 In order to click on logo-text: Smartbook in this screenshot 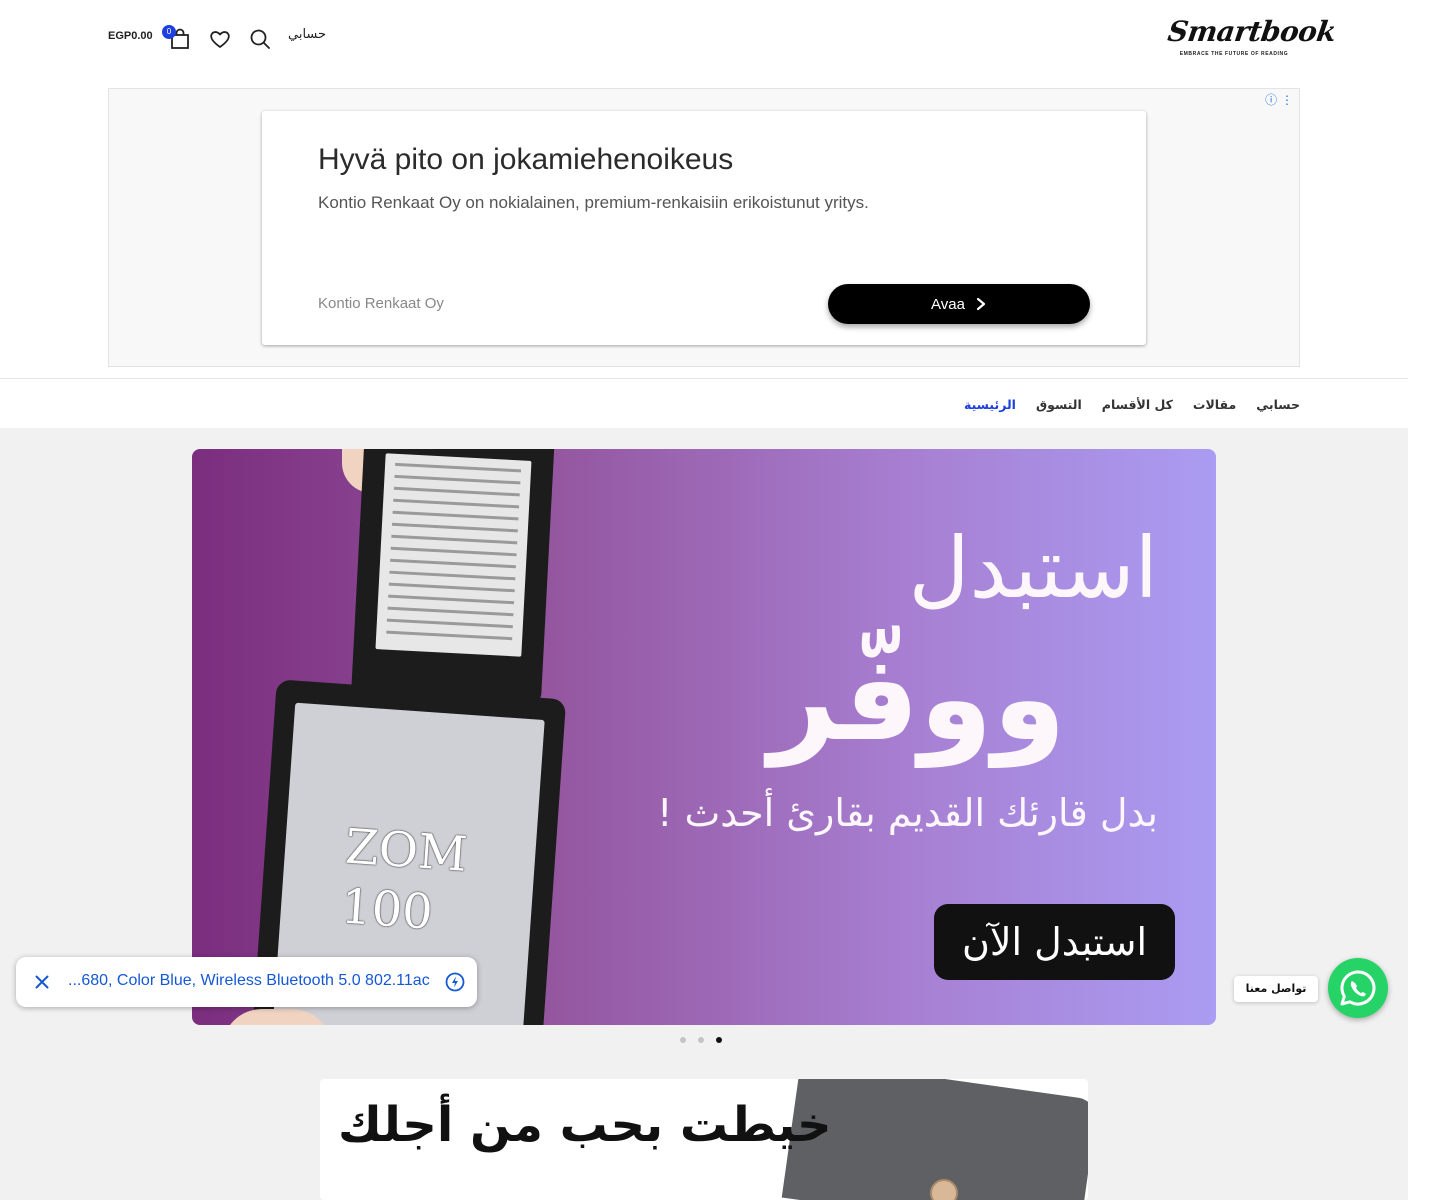, I will do `click(1251, 31)`.